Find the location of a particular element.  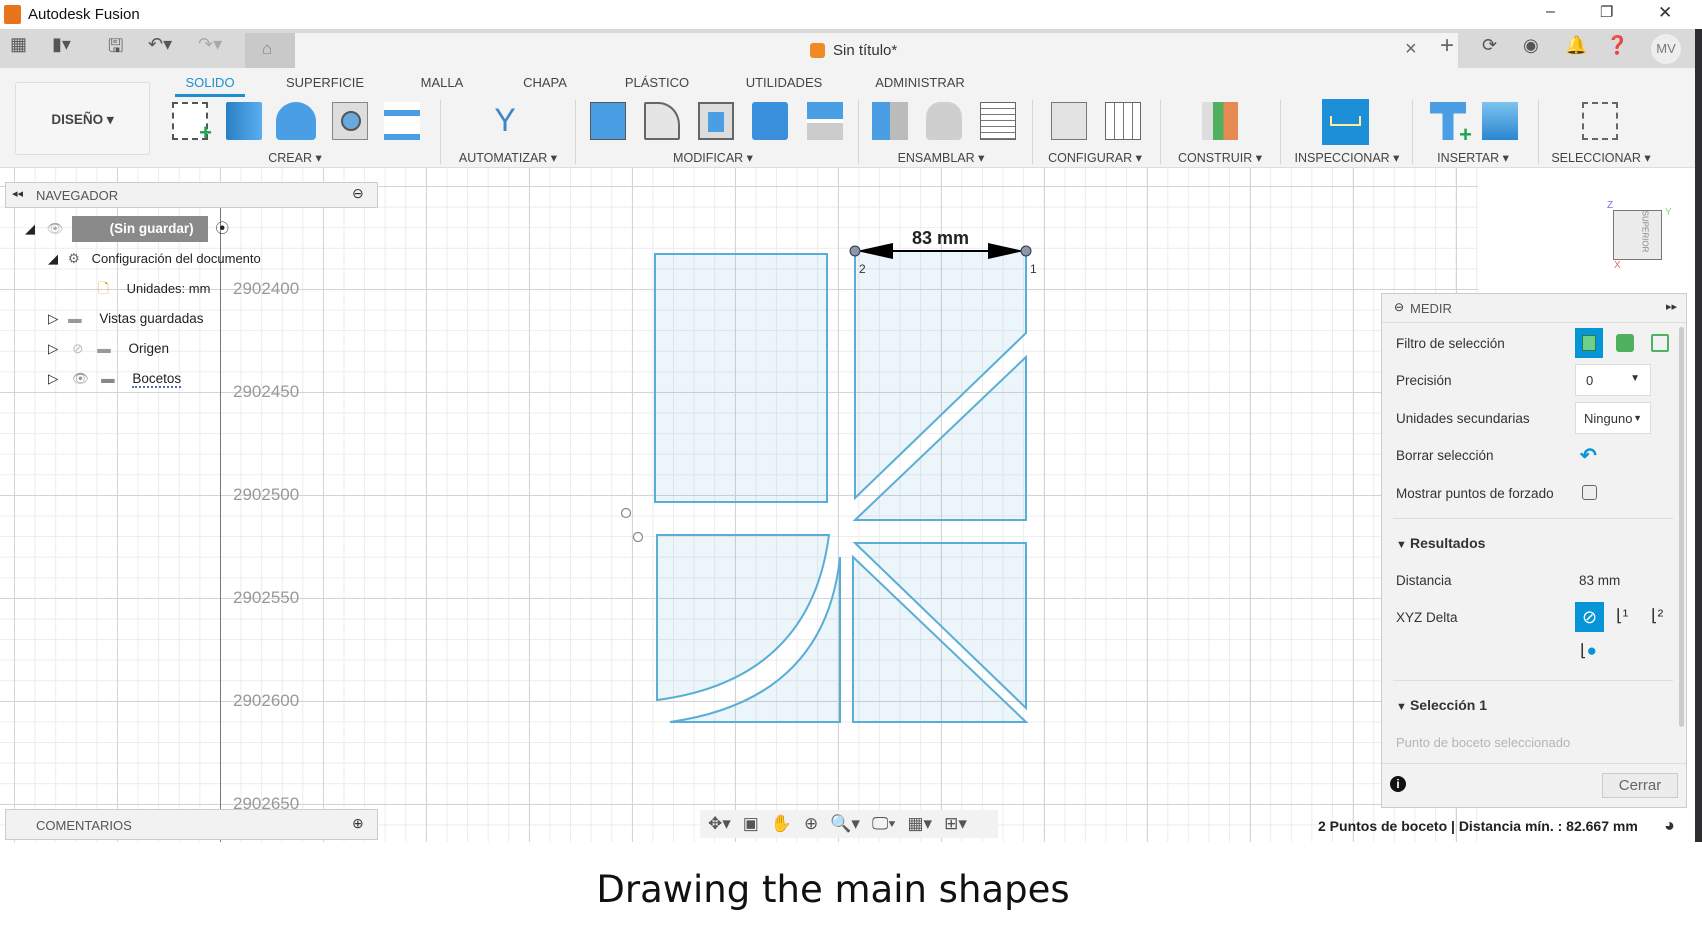

secondary-units-dropdown: Ninguno ▼ is located at coordinates (1613, 418).